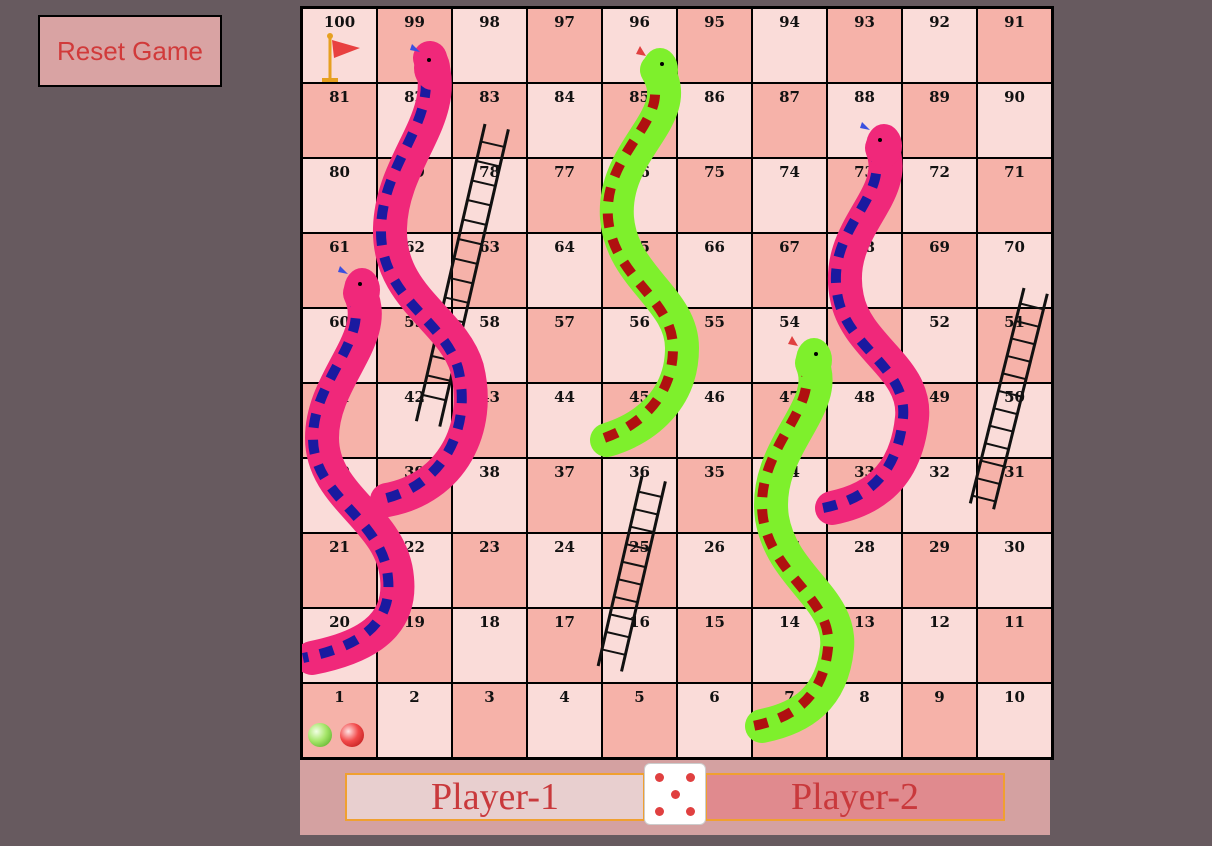 The width and height of the screenshot is (1212, 846). I want to click on square-number: 97, so click(564, 22).